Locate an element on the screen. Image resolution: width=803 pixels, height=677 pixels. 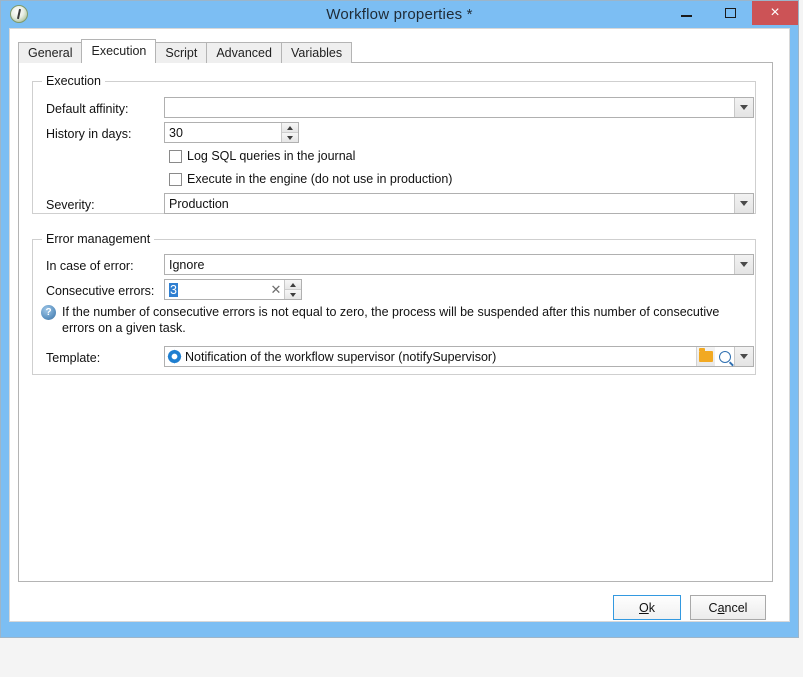
maximize-button is located at coordinates (730, 13).